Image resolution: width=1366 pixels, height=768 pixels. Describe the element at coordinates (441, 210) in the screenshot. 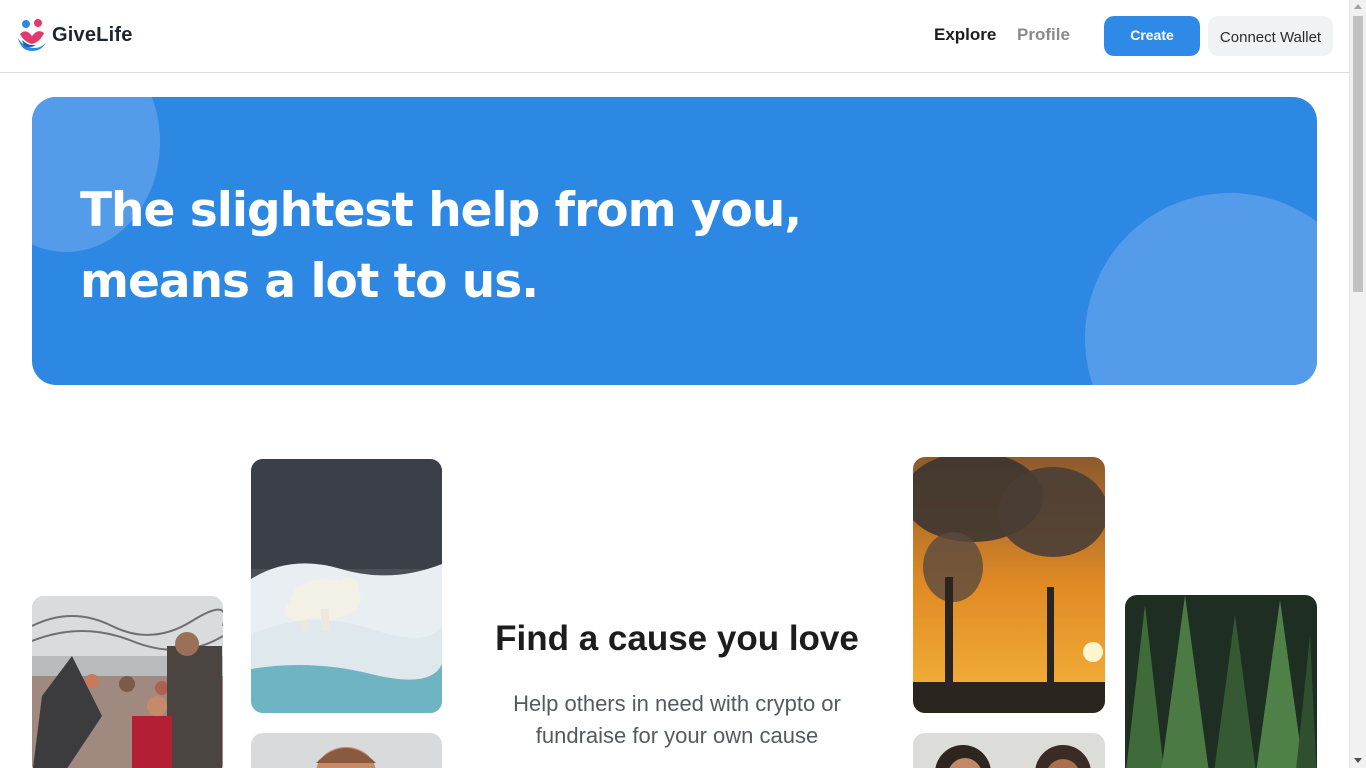

I see `hero-title-line: The slightest help from you,` at that location.